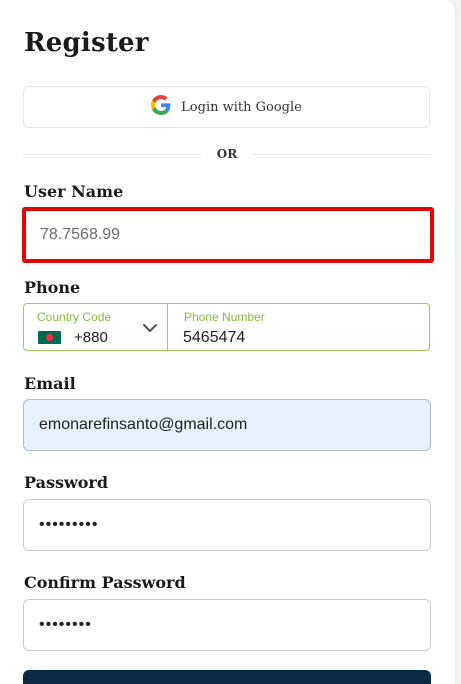 The height and width of the screenshot is (684, 461). I want to click on password-input: •••••••••, so click(227, 525).